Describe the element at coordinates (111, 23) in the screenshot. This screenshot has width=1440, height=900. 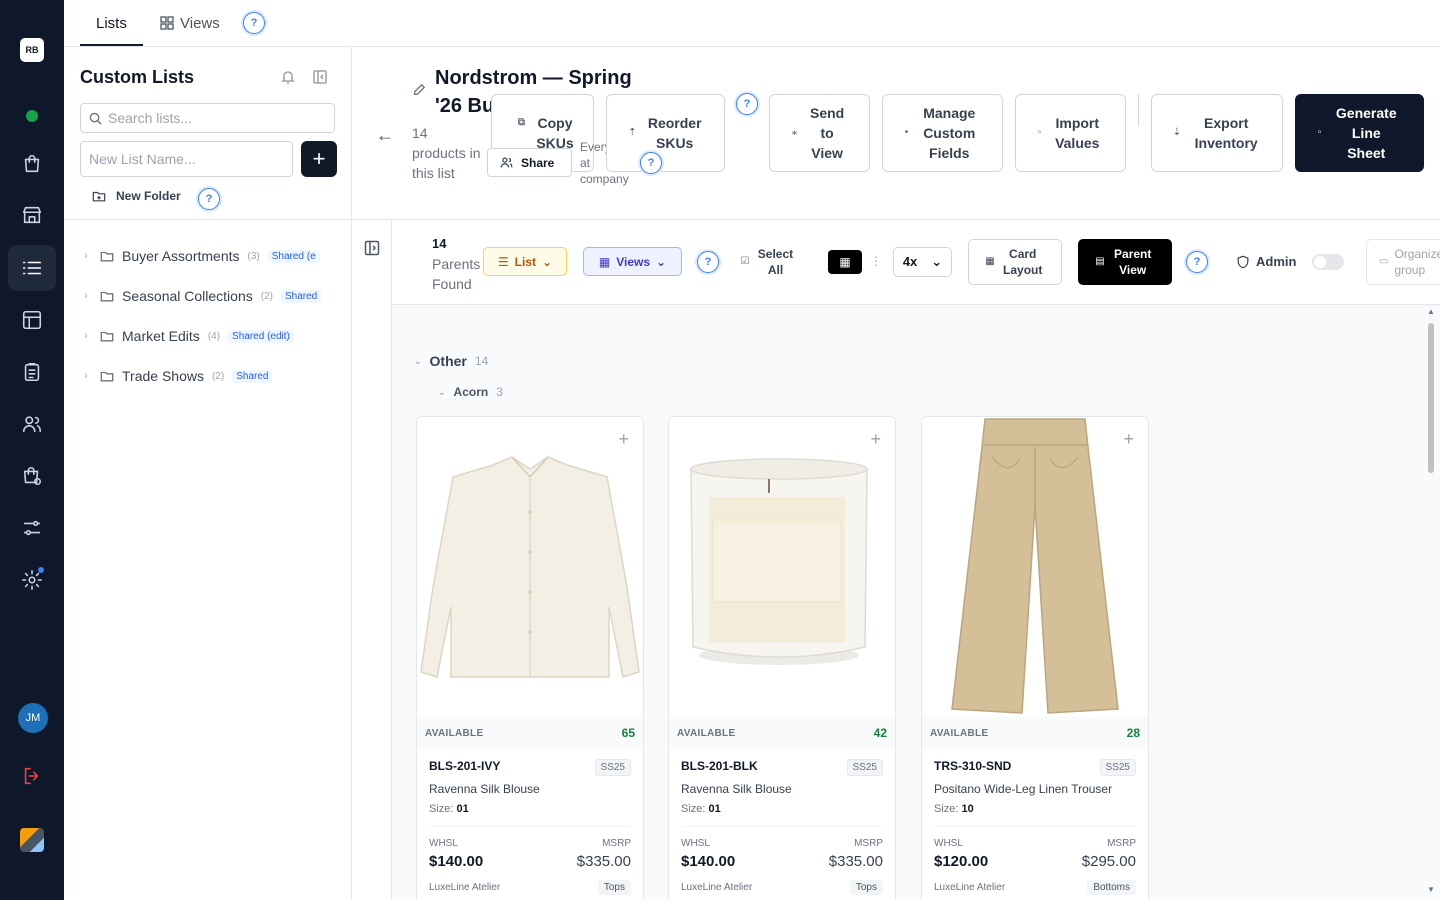
I see `tab-lists: Lists` at that location.